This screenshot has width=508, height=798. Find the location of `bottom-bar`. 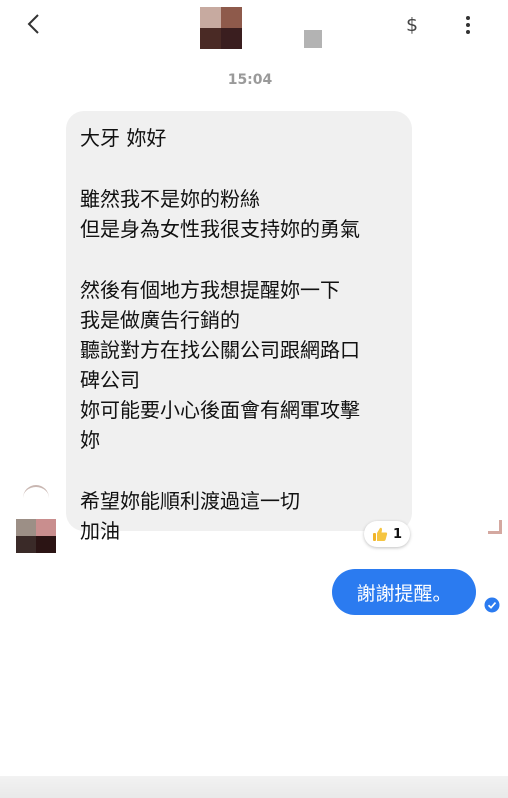

bottom-bar is located at coordinates (254, 787).